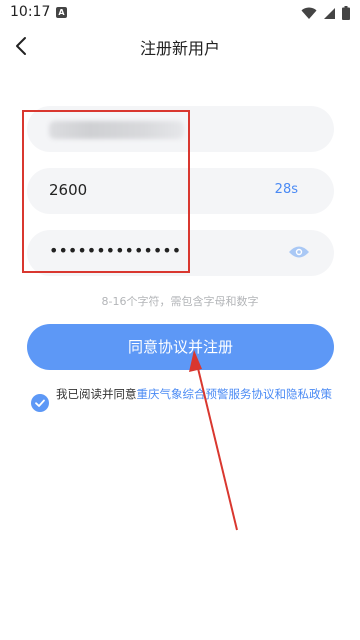  I want to click on verification-code-field: 2600 28s, so click(180, 191).